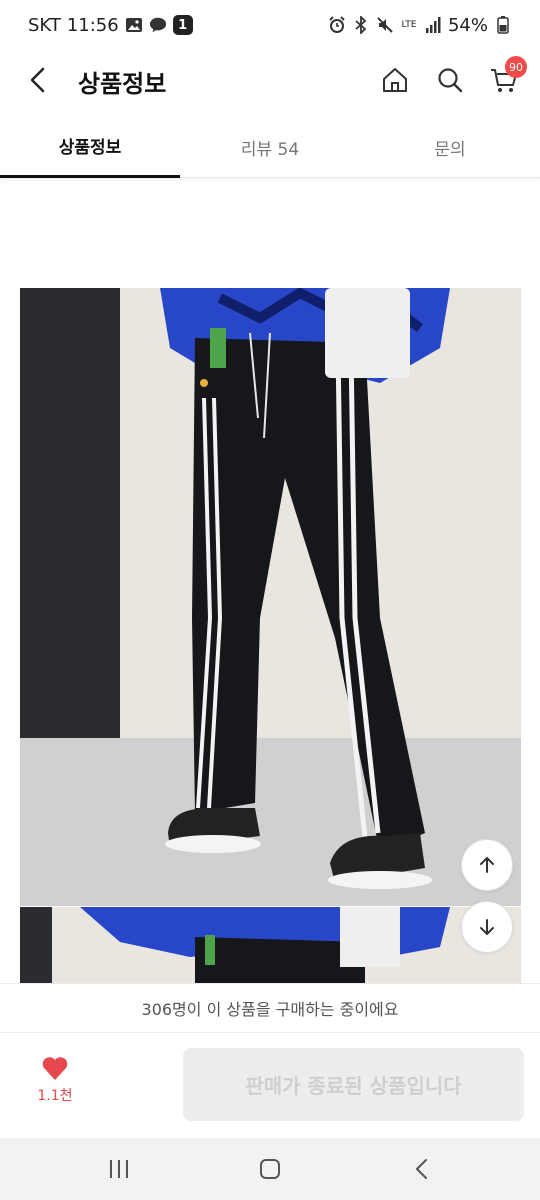  I want to click on notification-count-badge: 1, so click(182, 25).